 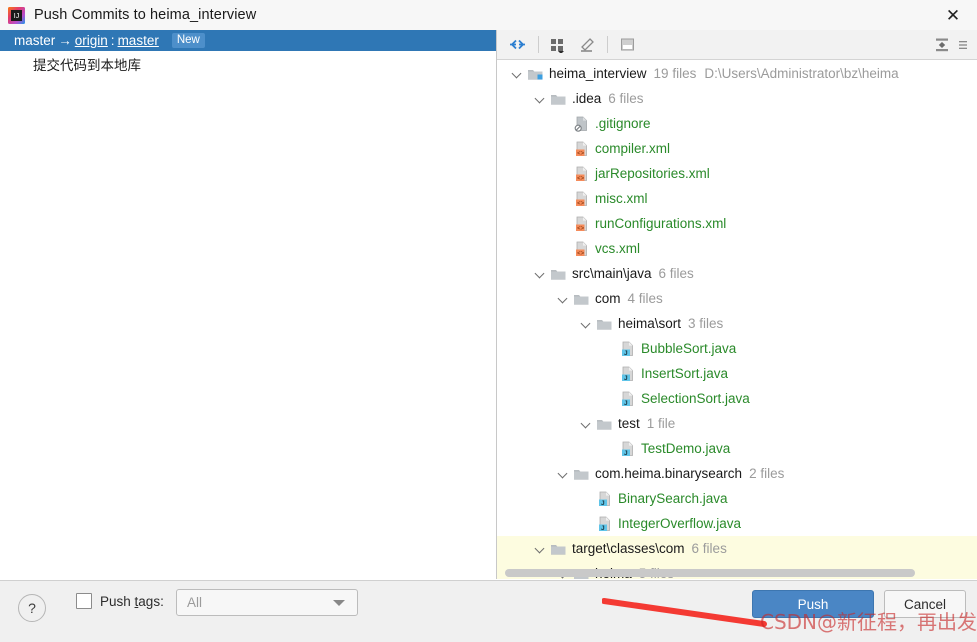 I want to click on tree-row: target\classes\com 6 files, so click(x=737, y=548).